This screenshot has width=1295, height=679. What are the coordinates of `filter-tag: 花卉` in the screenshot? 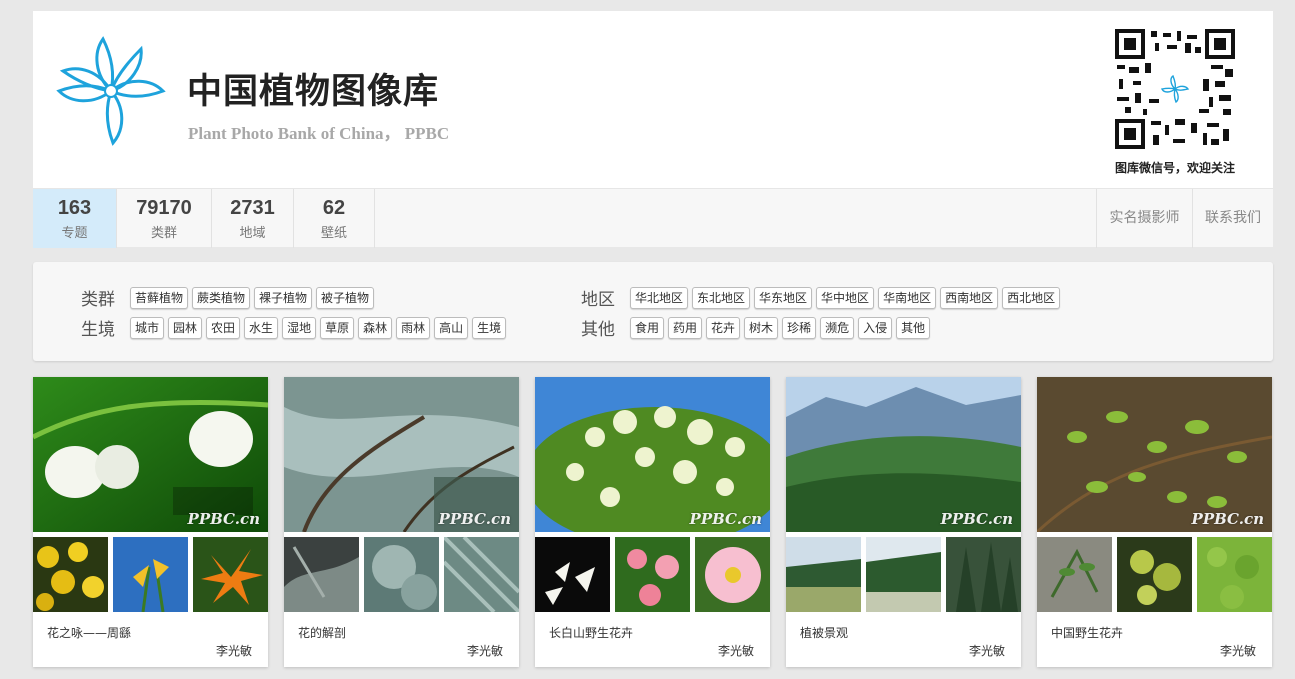 It's located at (723, 327).